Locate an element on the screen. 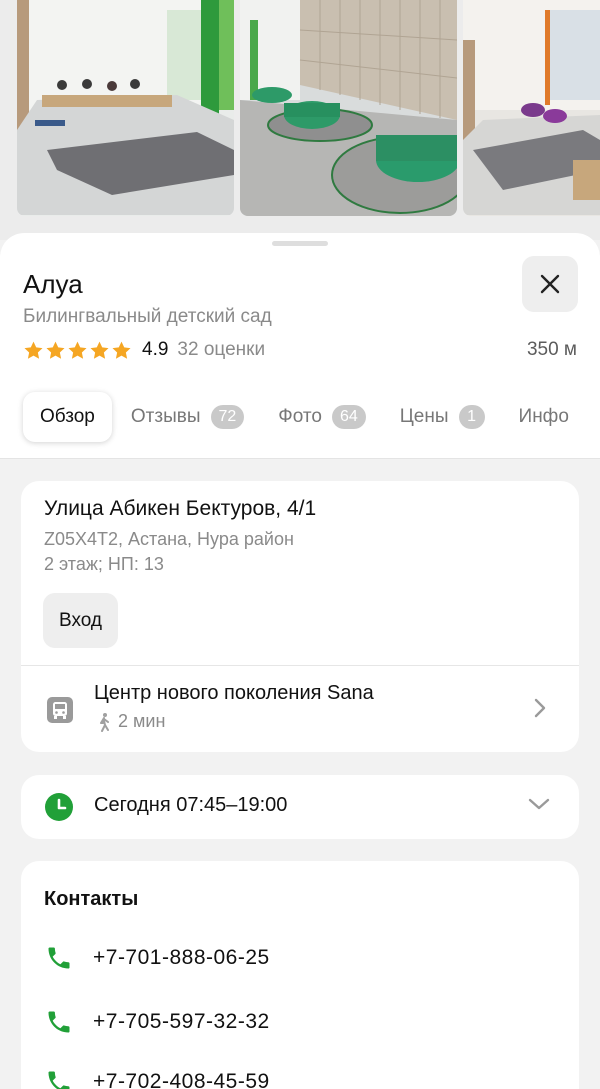 The image size is (600, 1089). close-button is located at coordinates (550, 284).